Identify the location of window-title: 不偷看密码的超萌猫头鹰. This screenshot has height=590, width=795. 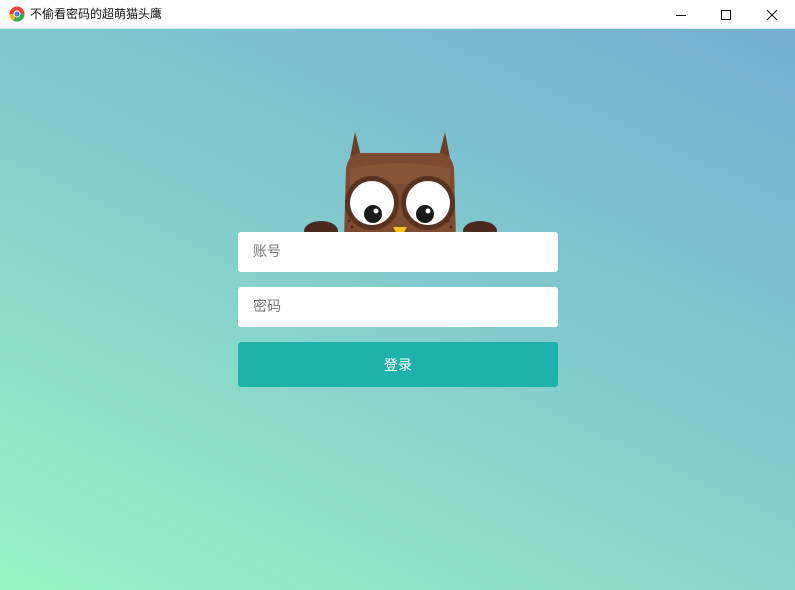
(96, 14).